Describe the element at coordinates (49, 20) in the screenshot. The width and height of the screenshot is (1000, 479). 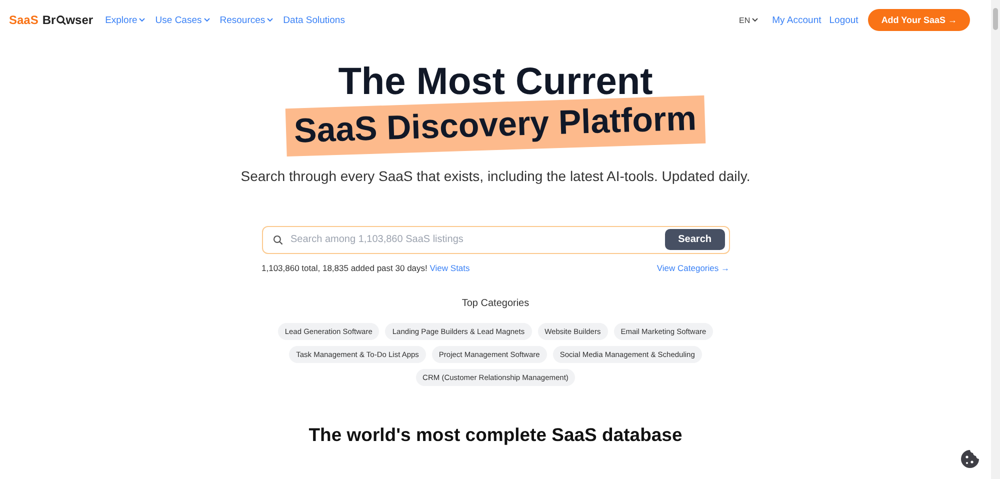
I see `logo-text: Br` at that location.